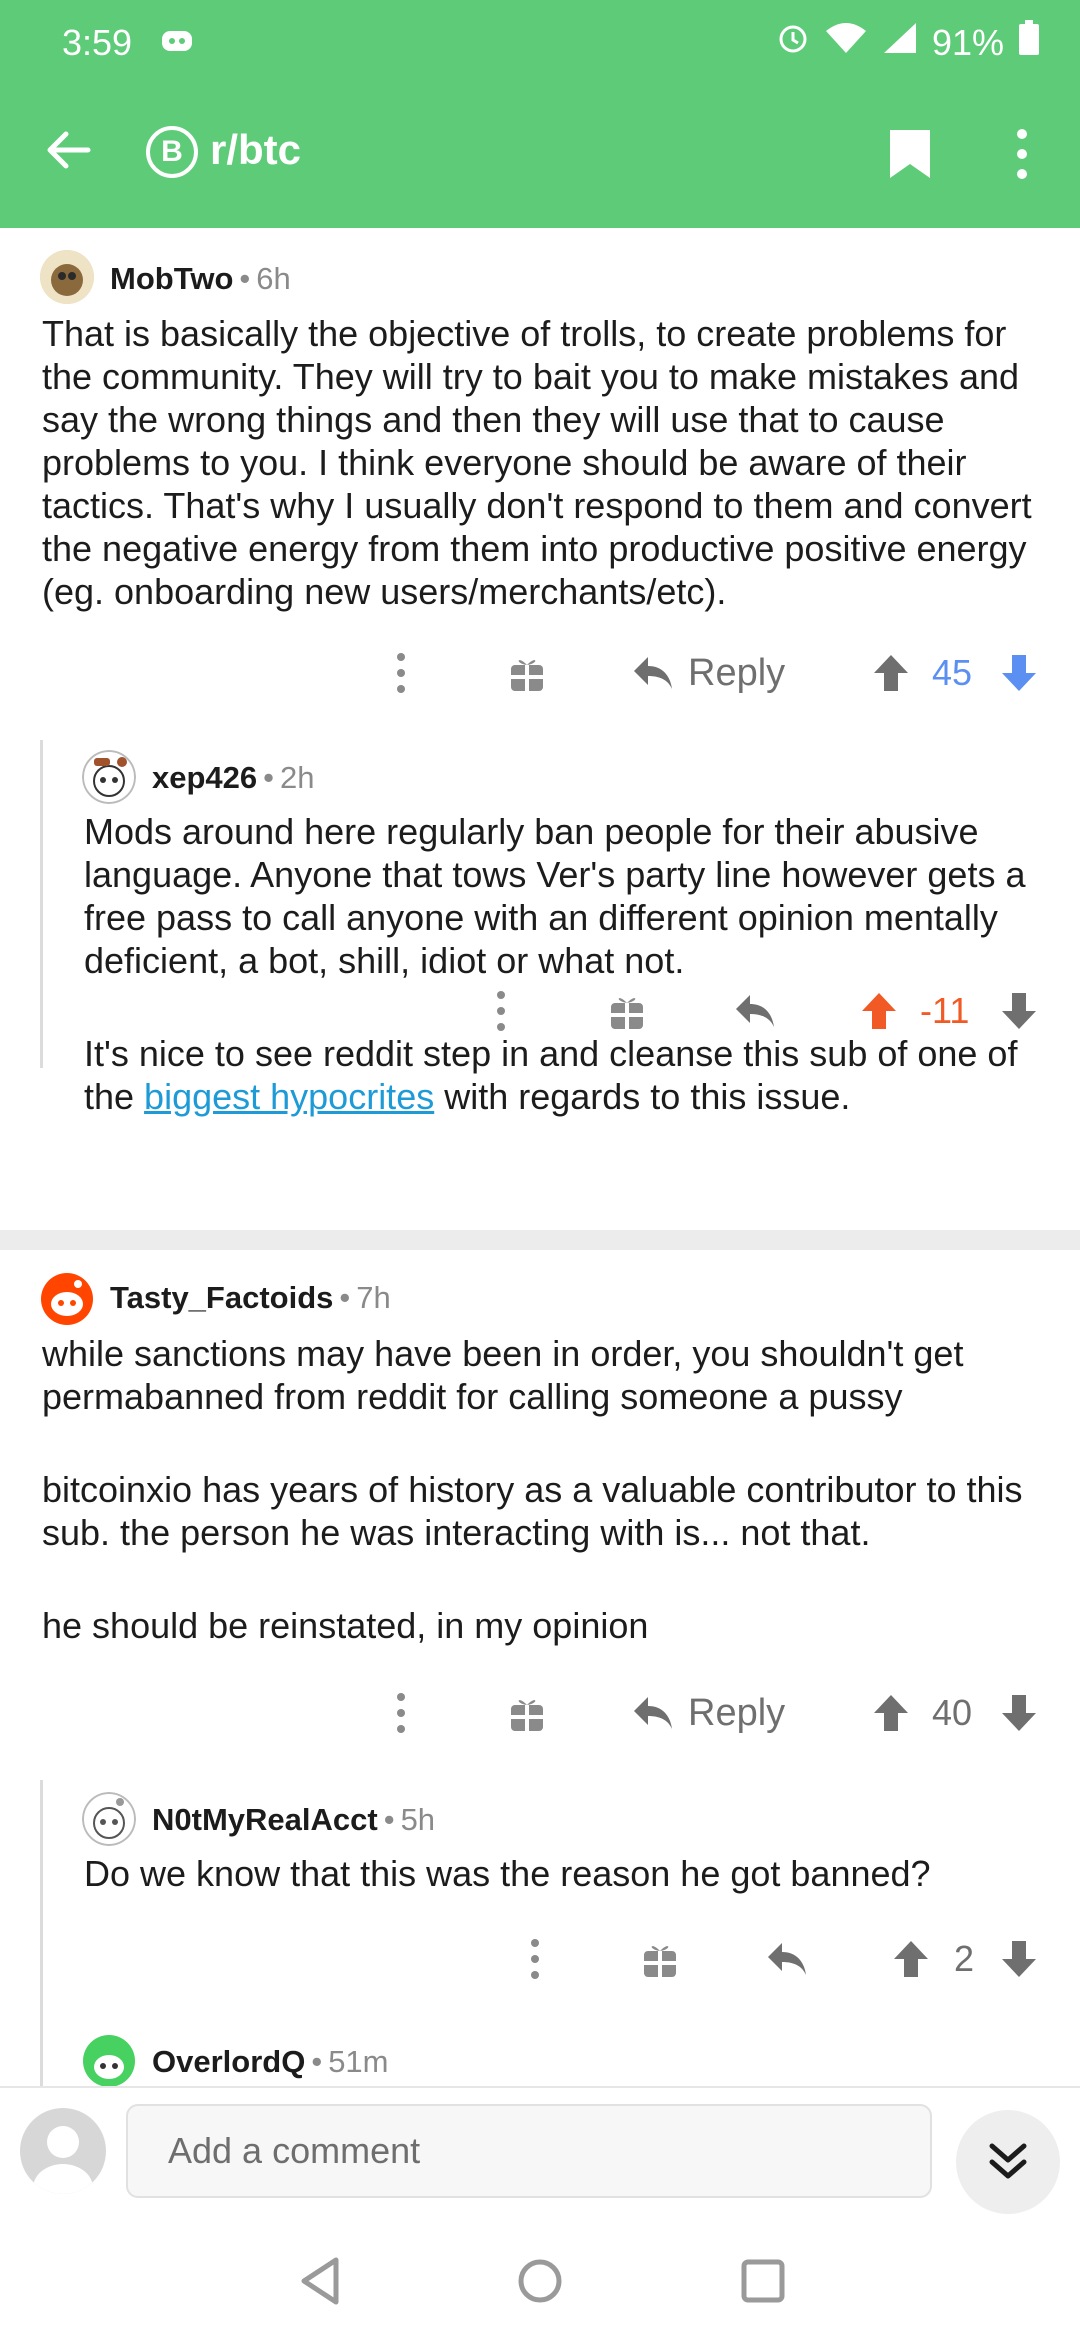 Image resolution: width=1080 pixels, height=2342 pixels. Describe the element at coordinates (204, 777) in the screenshot. I see `comment-author: xep426` at that location.